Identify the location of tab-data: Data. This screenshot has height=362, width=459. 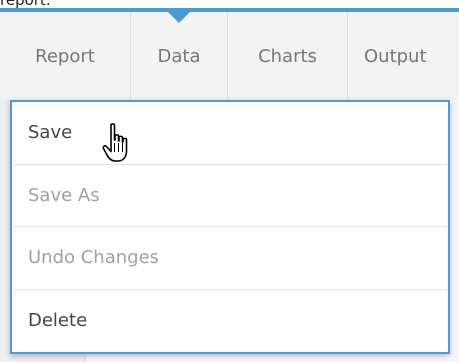
(179, 56).